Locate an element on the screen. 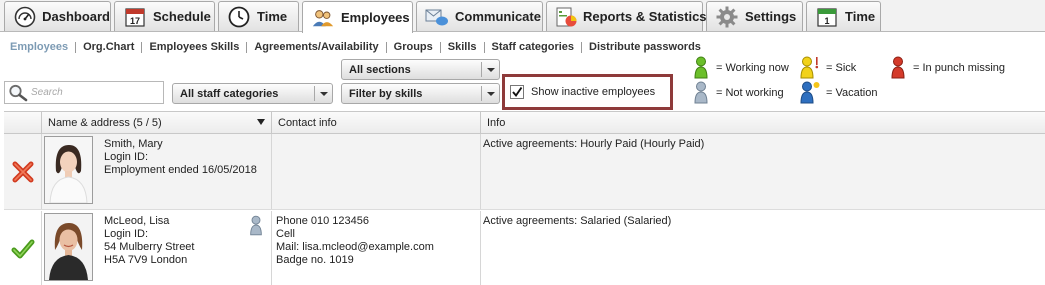 This screenshot has width=1045, height=285. svg-text: 17 is located at coordinates (135, 21).